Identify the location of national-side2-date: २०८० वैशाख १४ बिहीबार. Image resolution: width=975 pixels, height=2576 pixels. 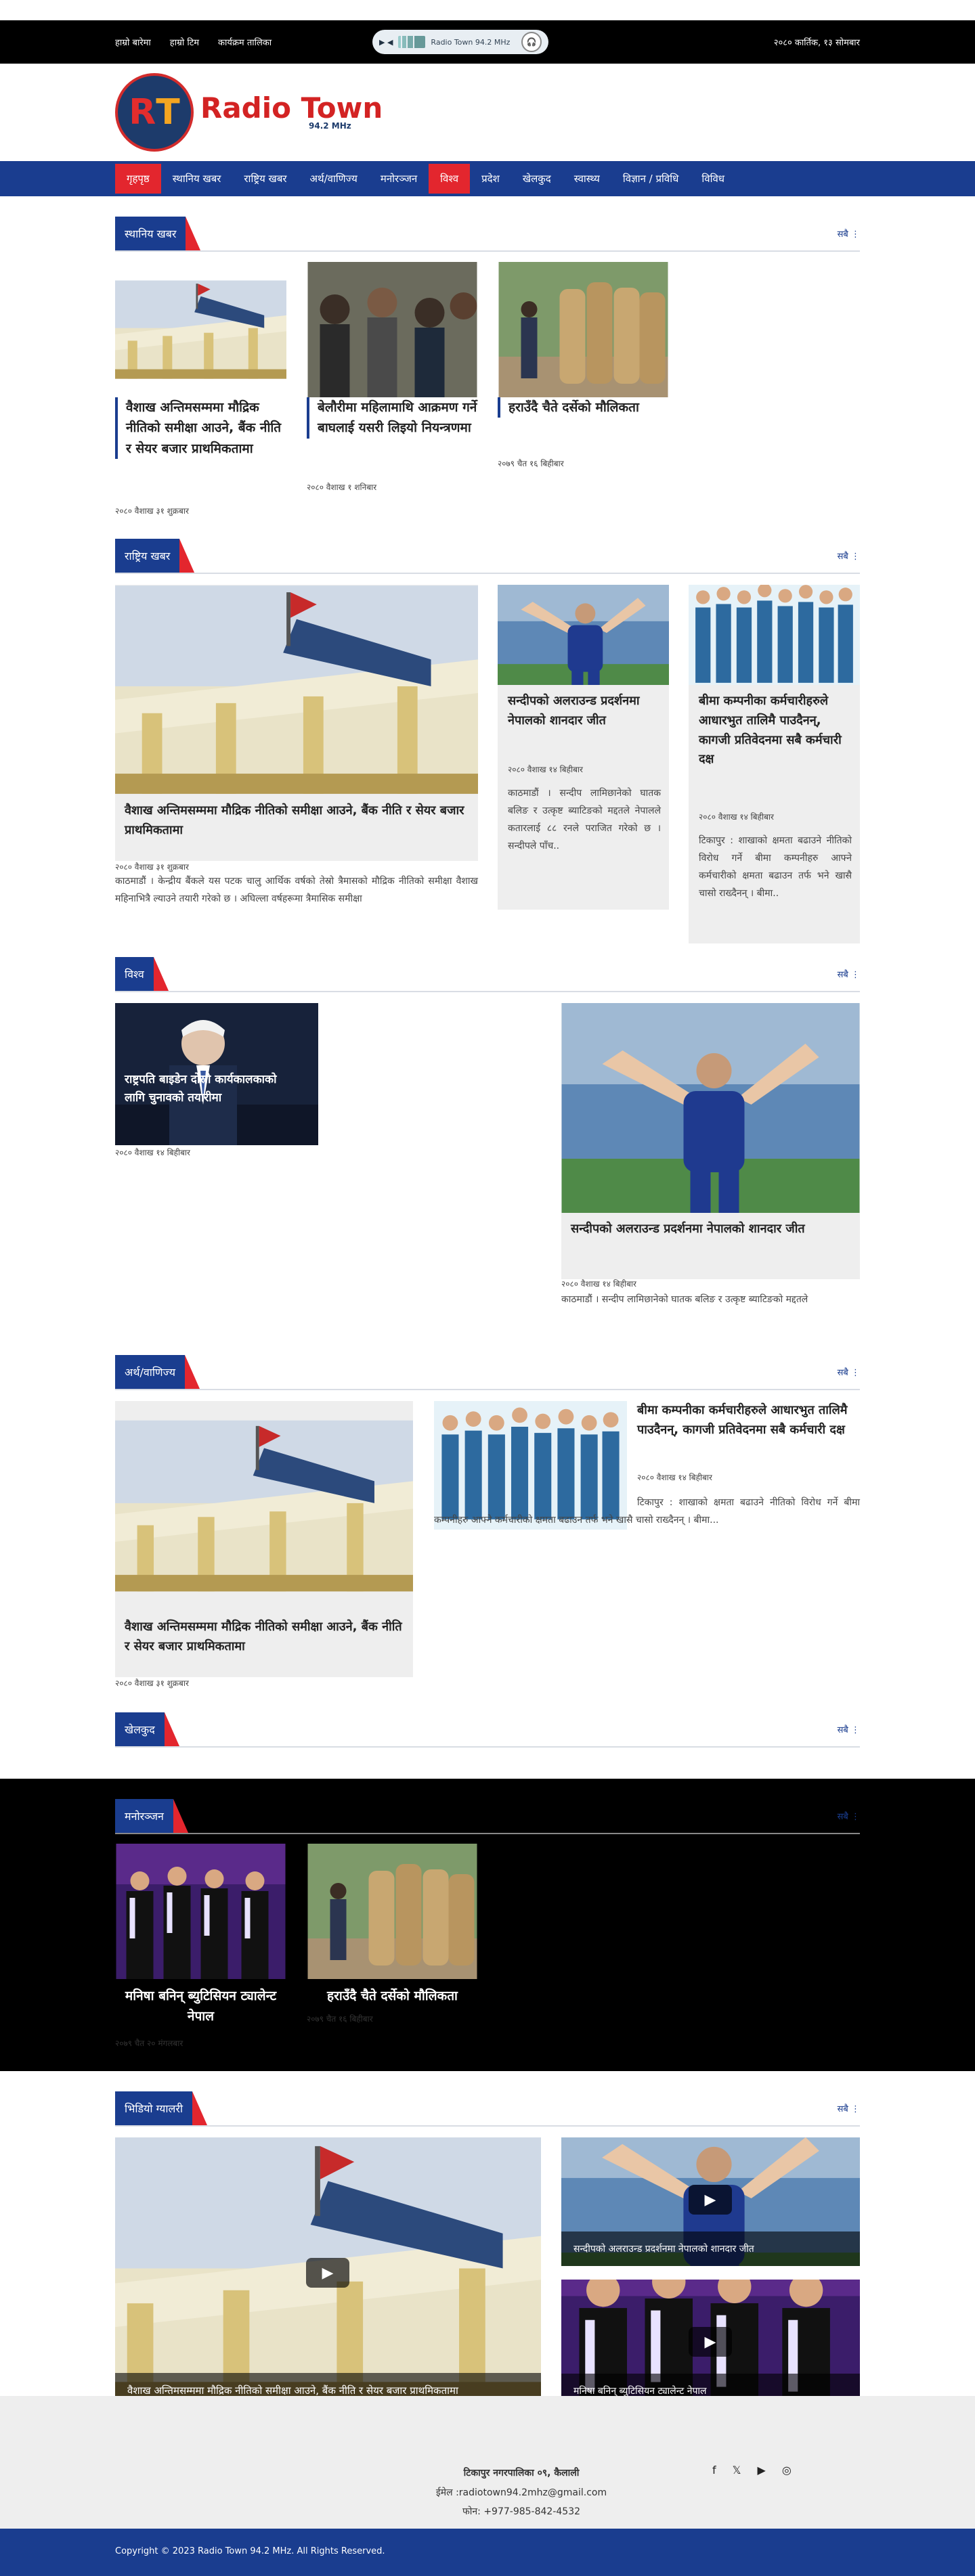
(737, 817).